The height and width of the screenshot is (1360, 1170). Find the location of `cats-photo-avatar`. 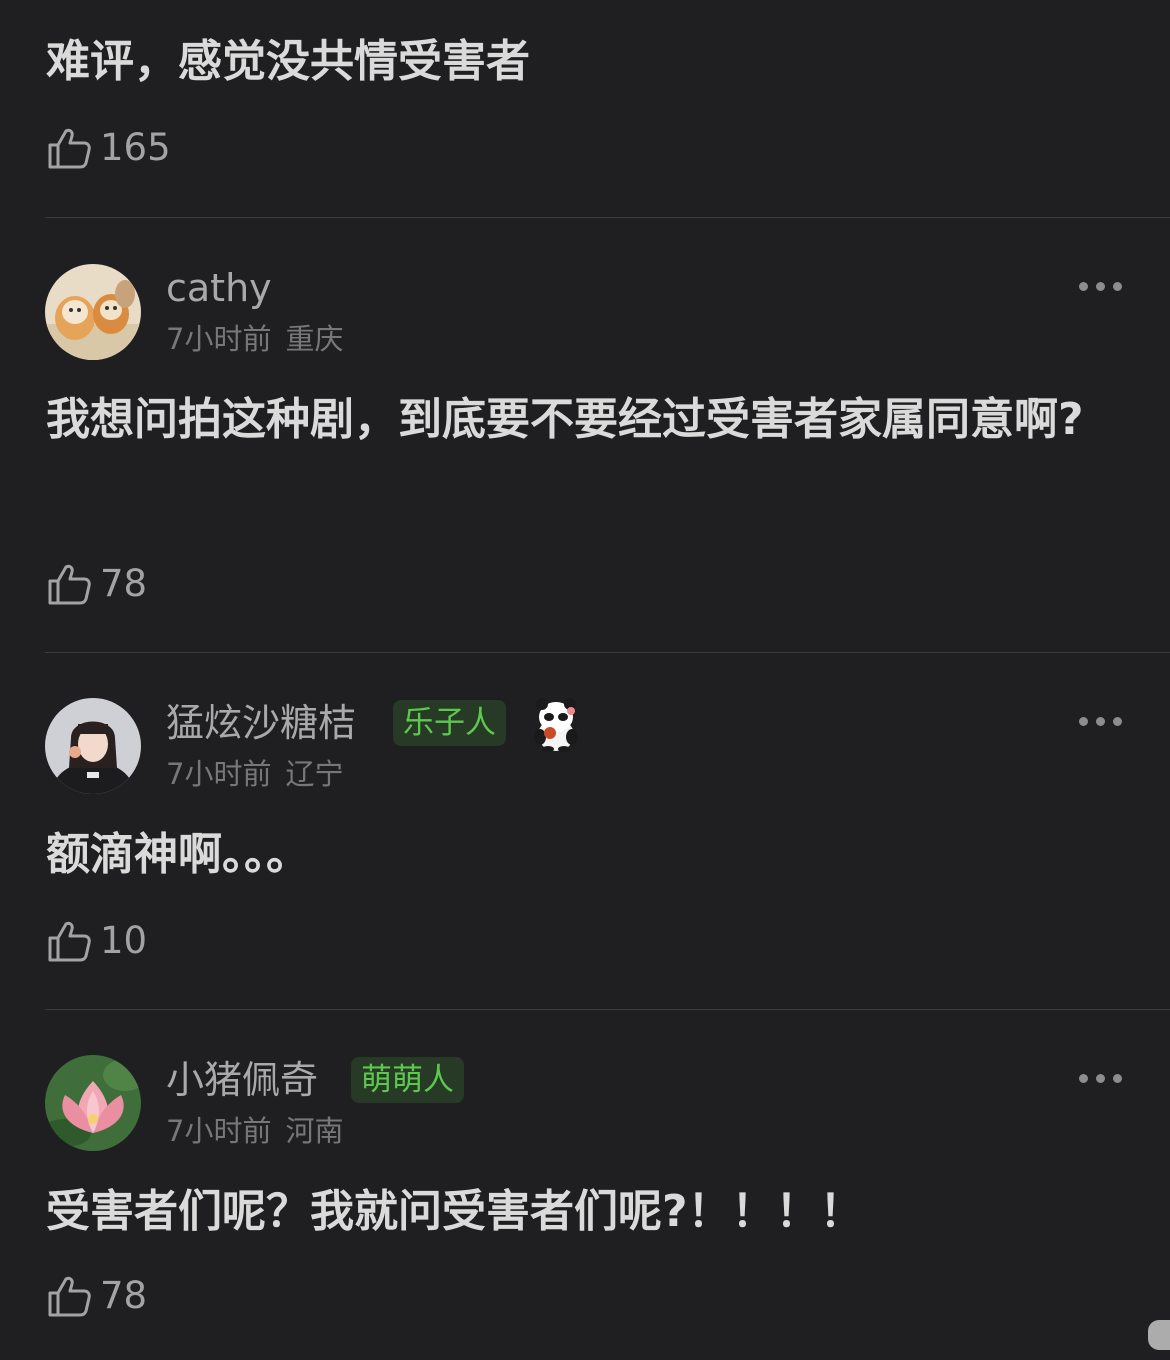

cats-photo-avatar is located at coordinates (93, 312).